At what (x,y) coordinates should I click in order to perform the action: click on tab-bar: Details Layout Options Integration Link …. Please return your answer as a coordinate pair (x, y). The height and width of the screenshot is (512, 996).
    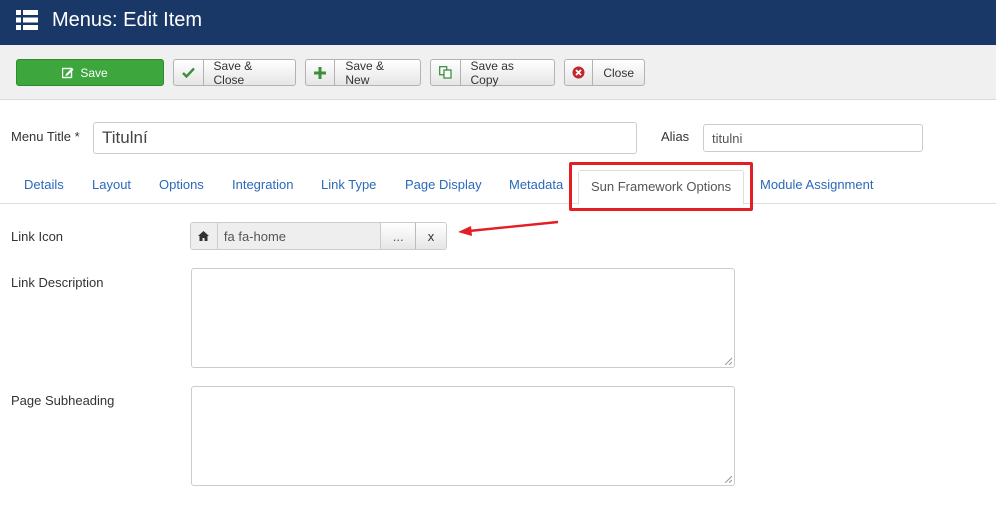
    Looking at the image, I should click on (498, 184).